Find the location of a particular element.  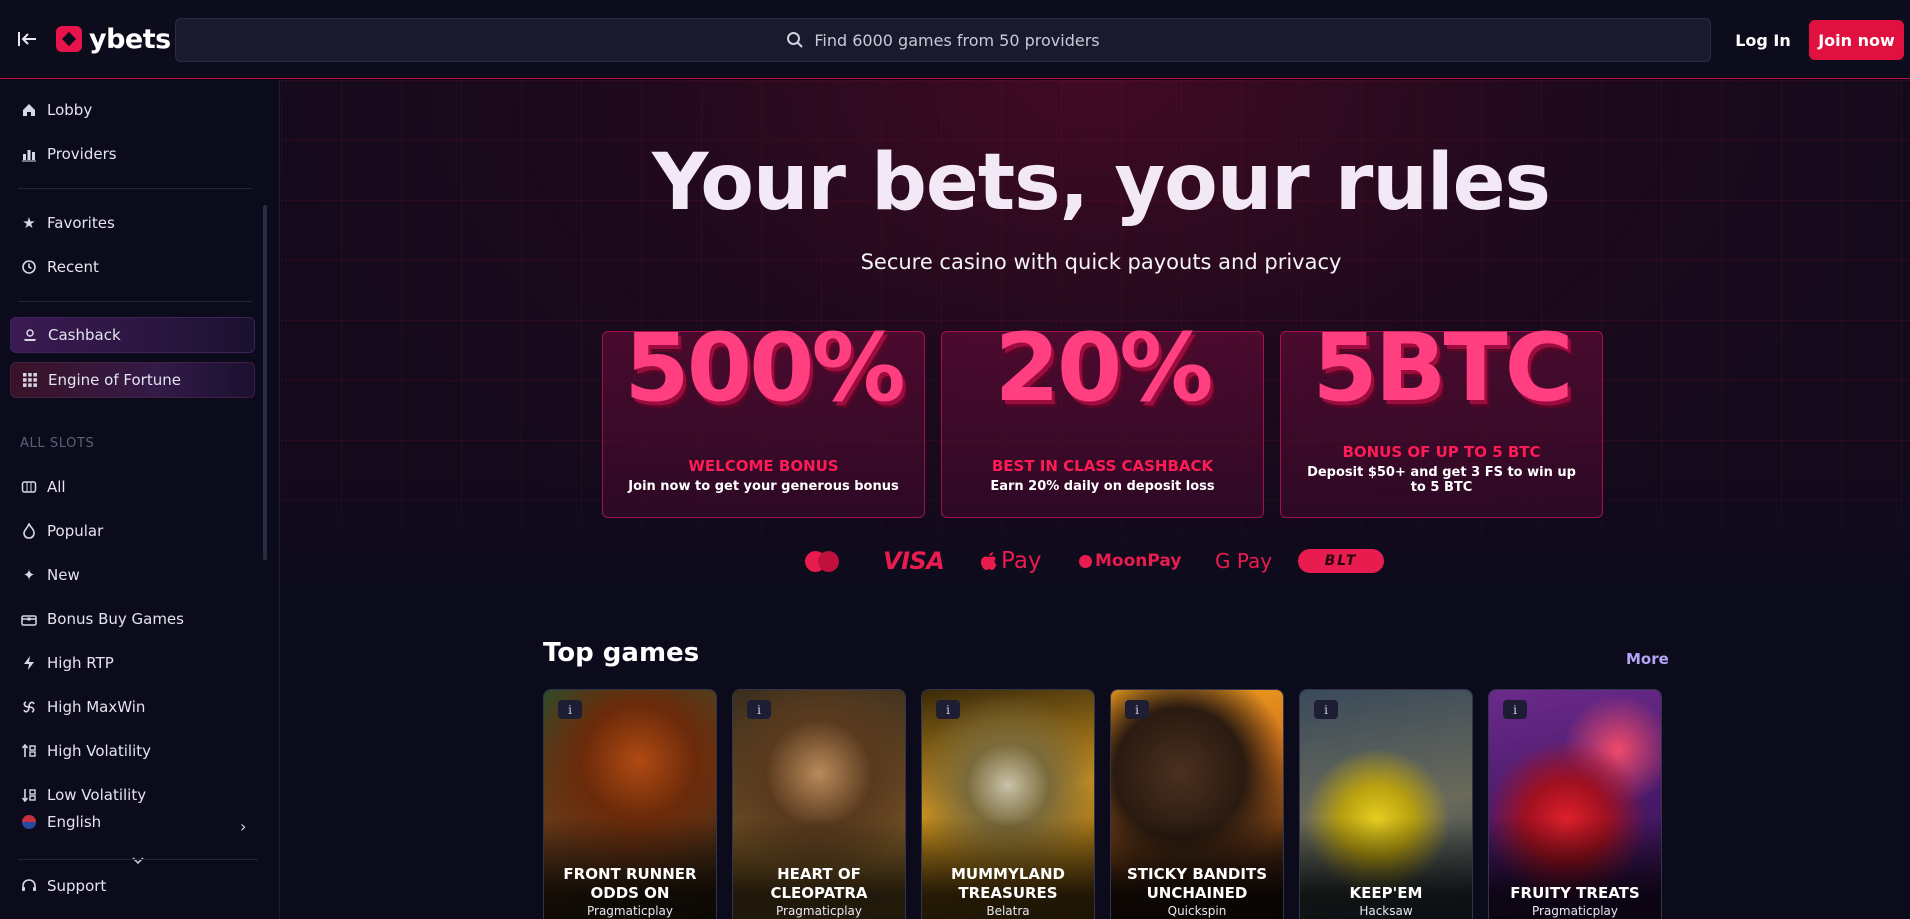

sidebar-item-lobby: Lobby is located at coordinates (132, 110).